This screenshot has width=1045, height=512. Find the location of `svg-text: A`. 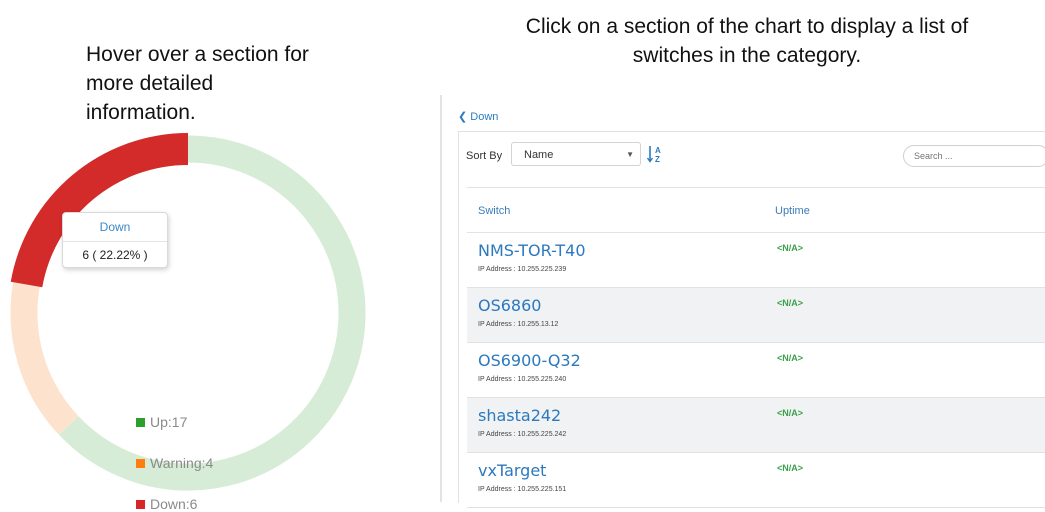

svg-text: A is located at coordinates (658, 150).